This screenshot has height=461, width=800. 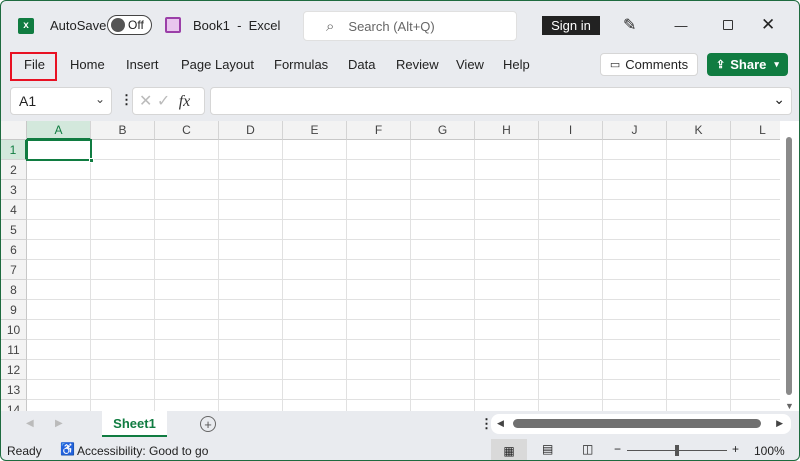 What do you see at coordinates (14, 290) in the screenshot?
I see `row-header-8: 8` at bounding box center [14, 290].